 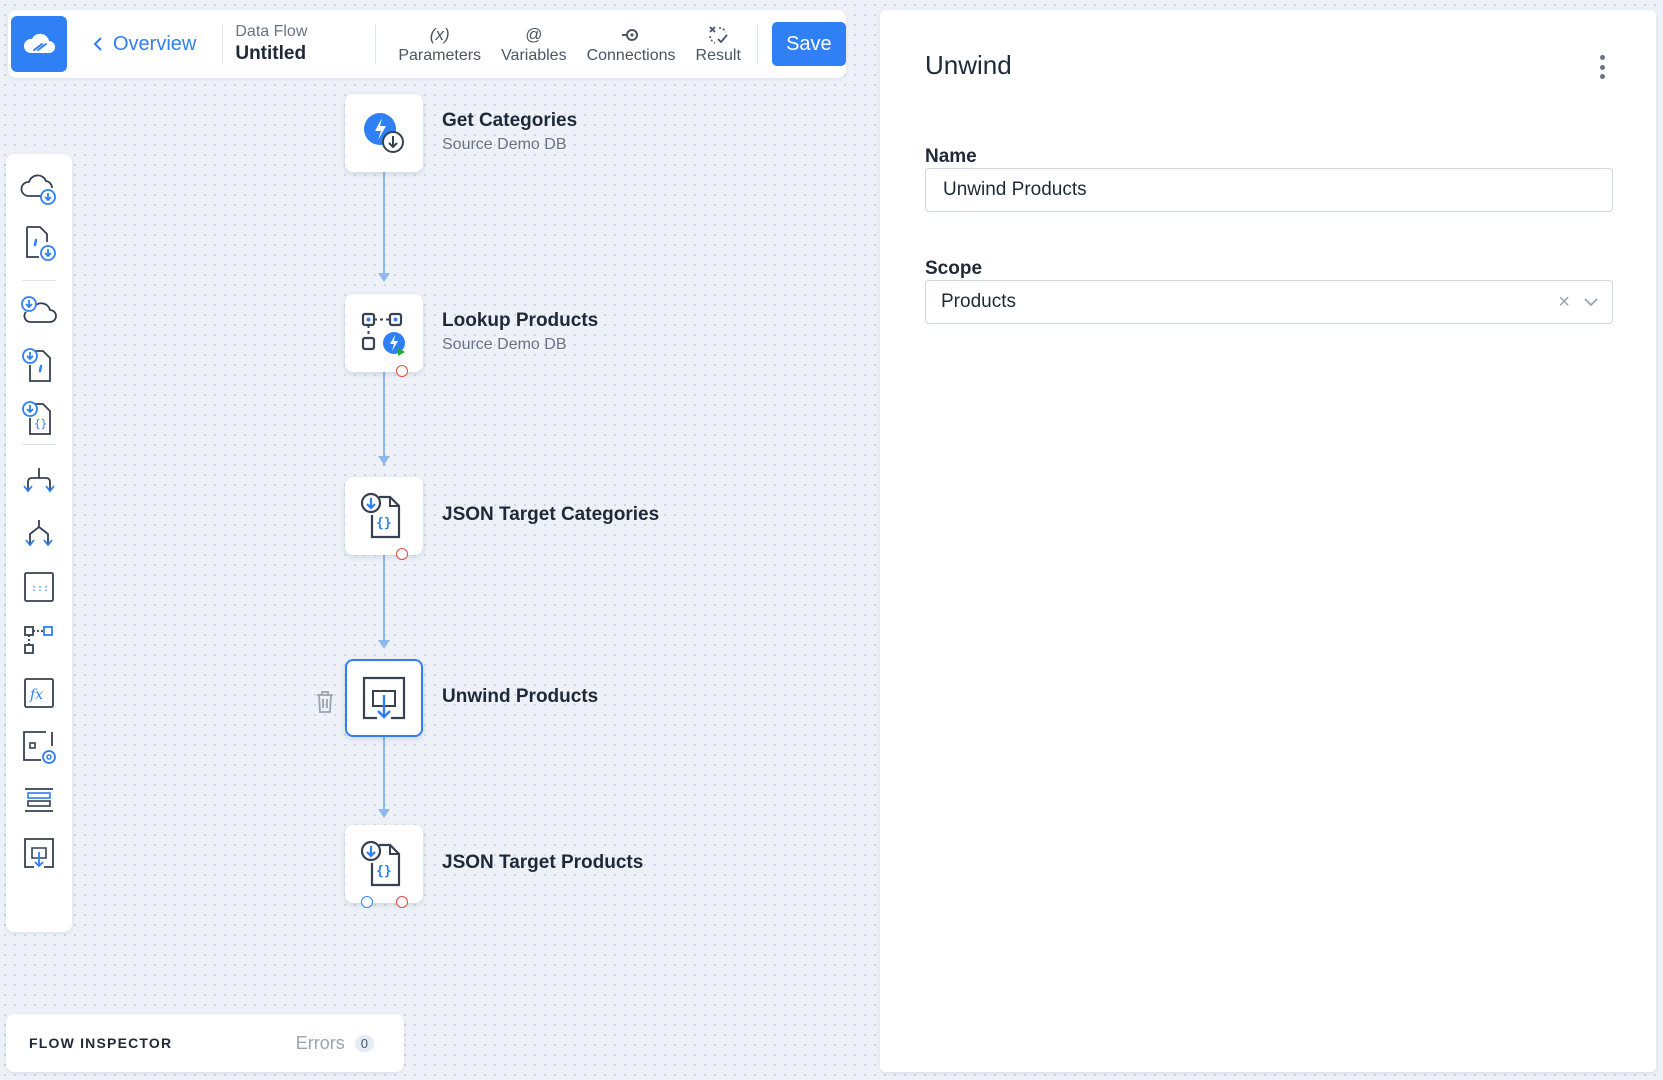 What do you see at coordinates (1269, 190) in the screenshot?
I see `name-input` at bounding box center [1269, 190].